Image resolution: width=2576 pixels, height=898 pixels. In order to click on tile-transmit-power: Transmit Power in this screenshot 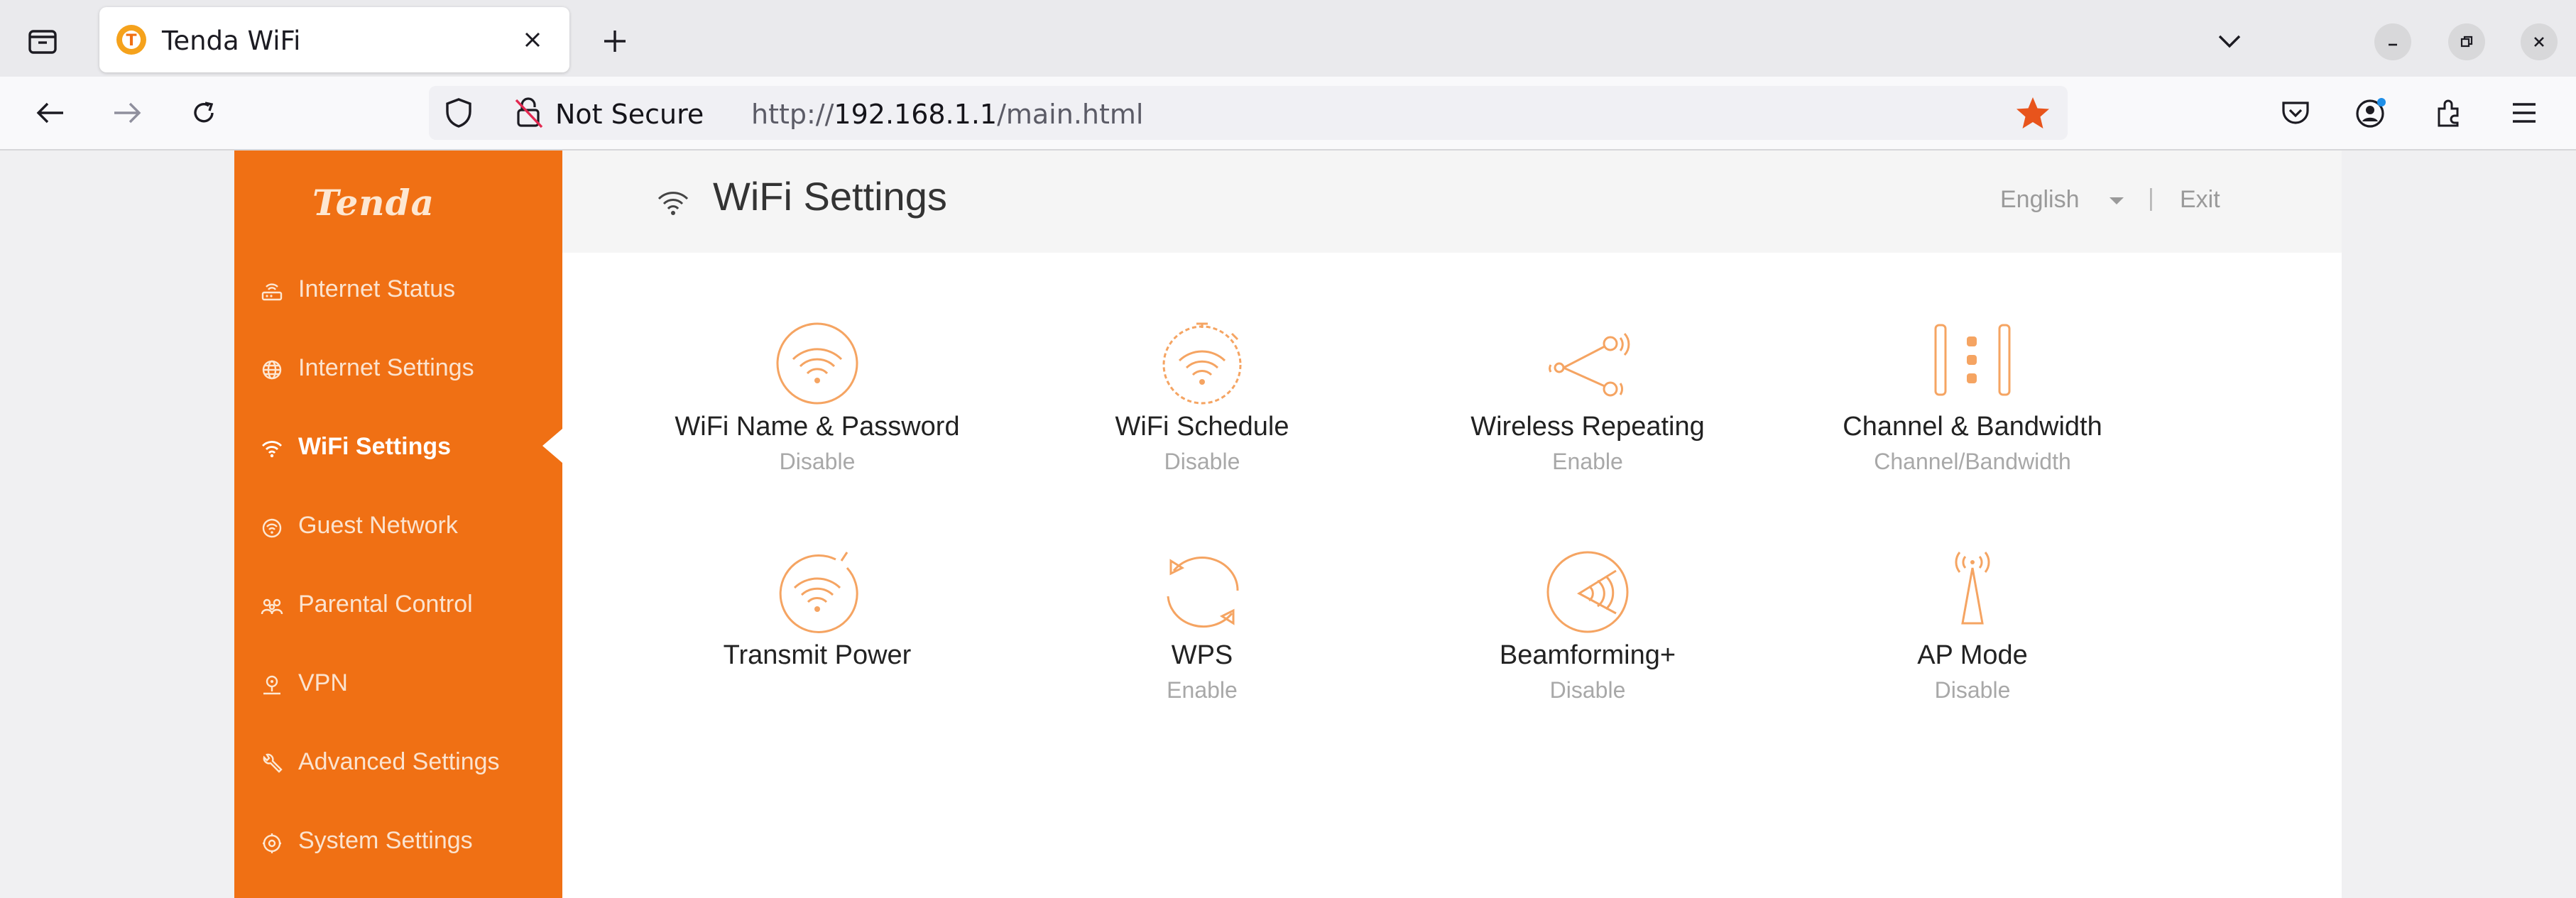, I will do `click(817, 649)`.